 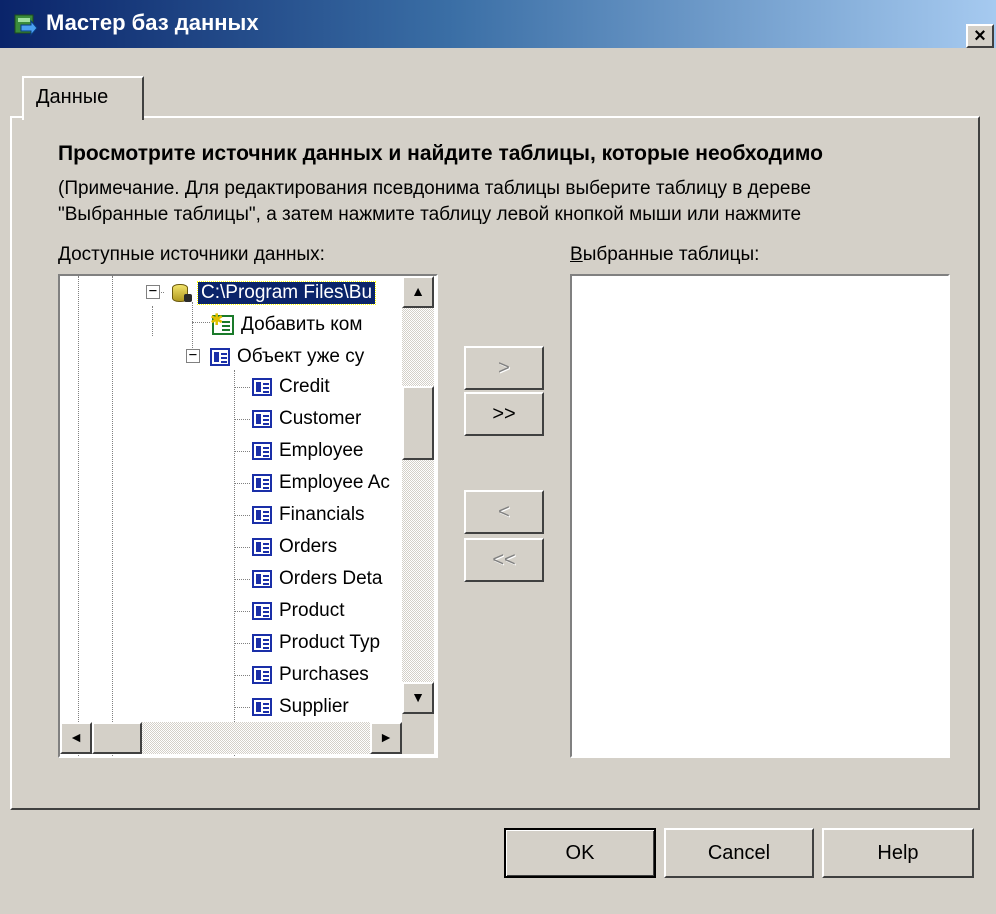 What do you see at coordinates (739, 853) in the screenshot?
I see `cancel-button: Cancel` at bounding box center [739, 853].